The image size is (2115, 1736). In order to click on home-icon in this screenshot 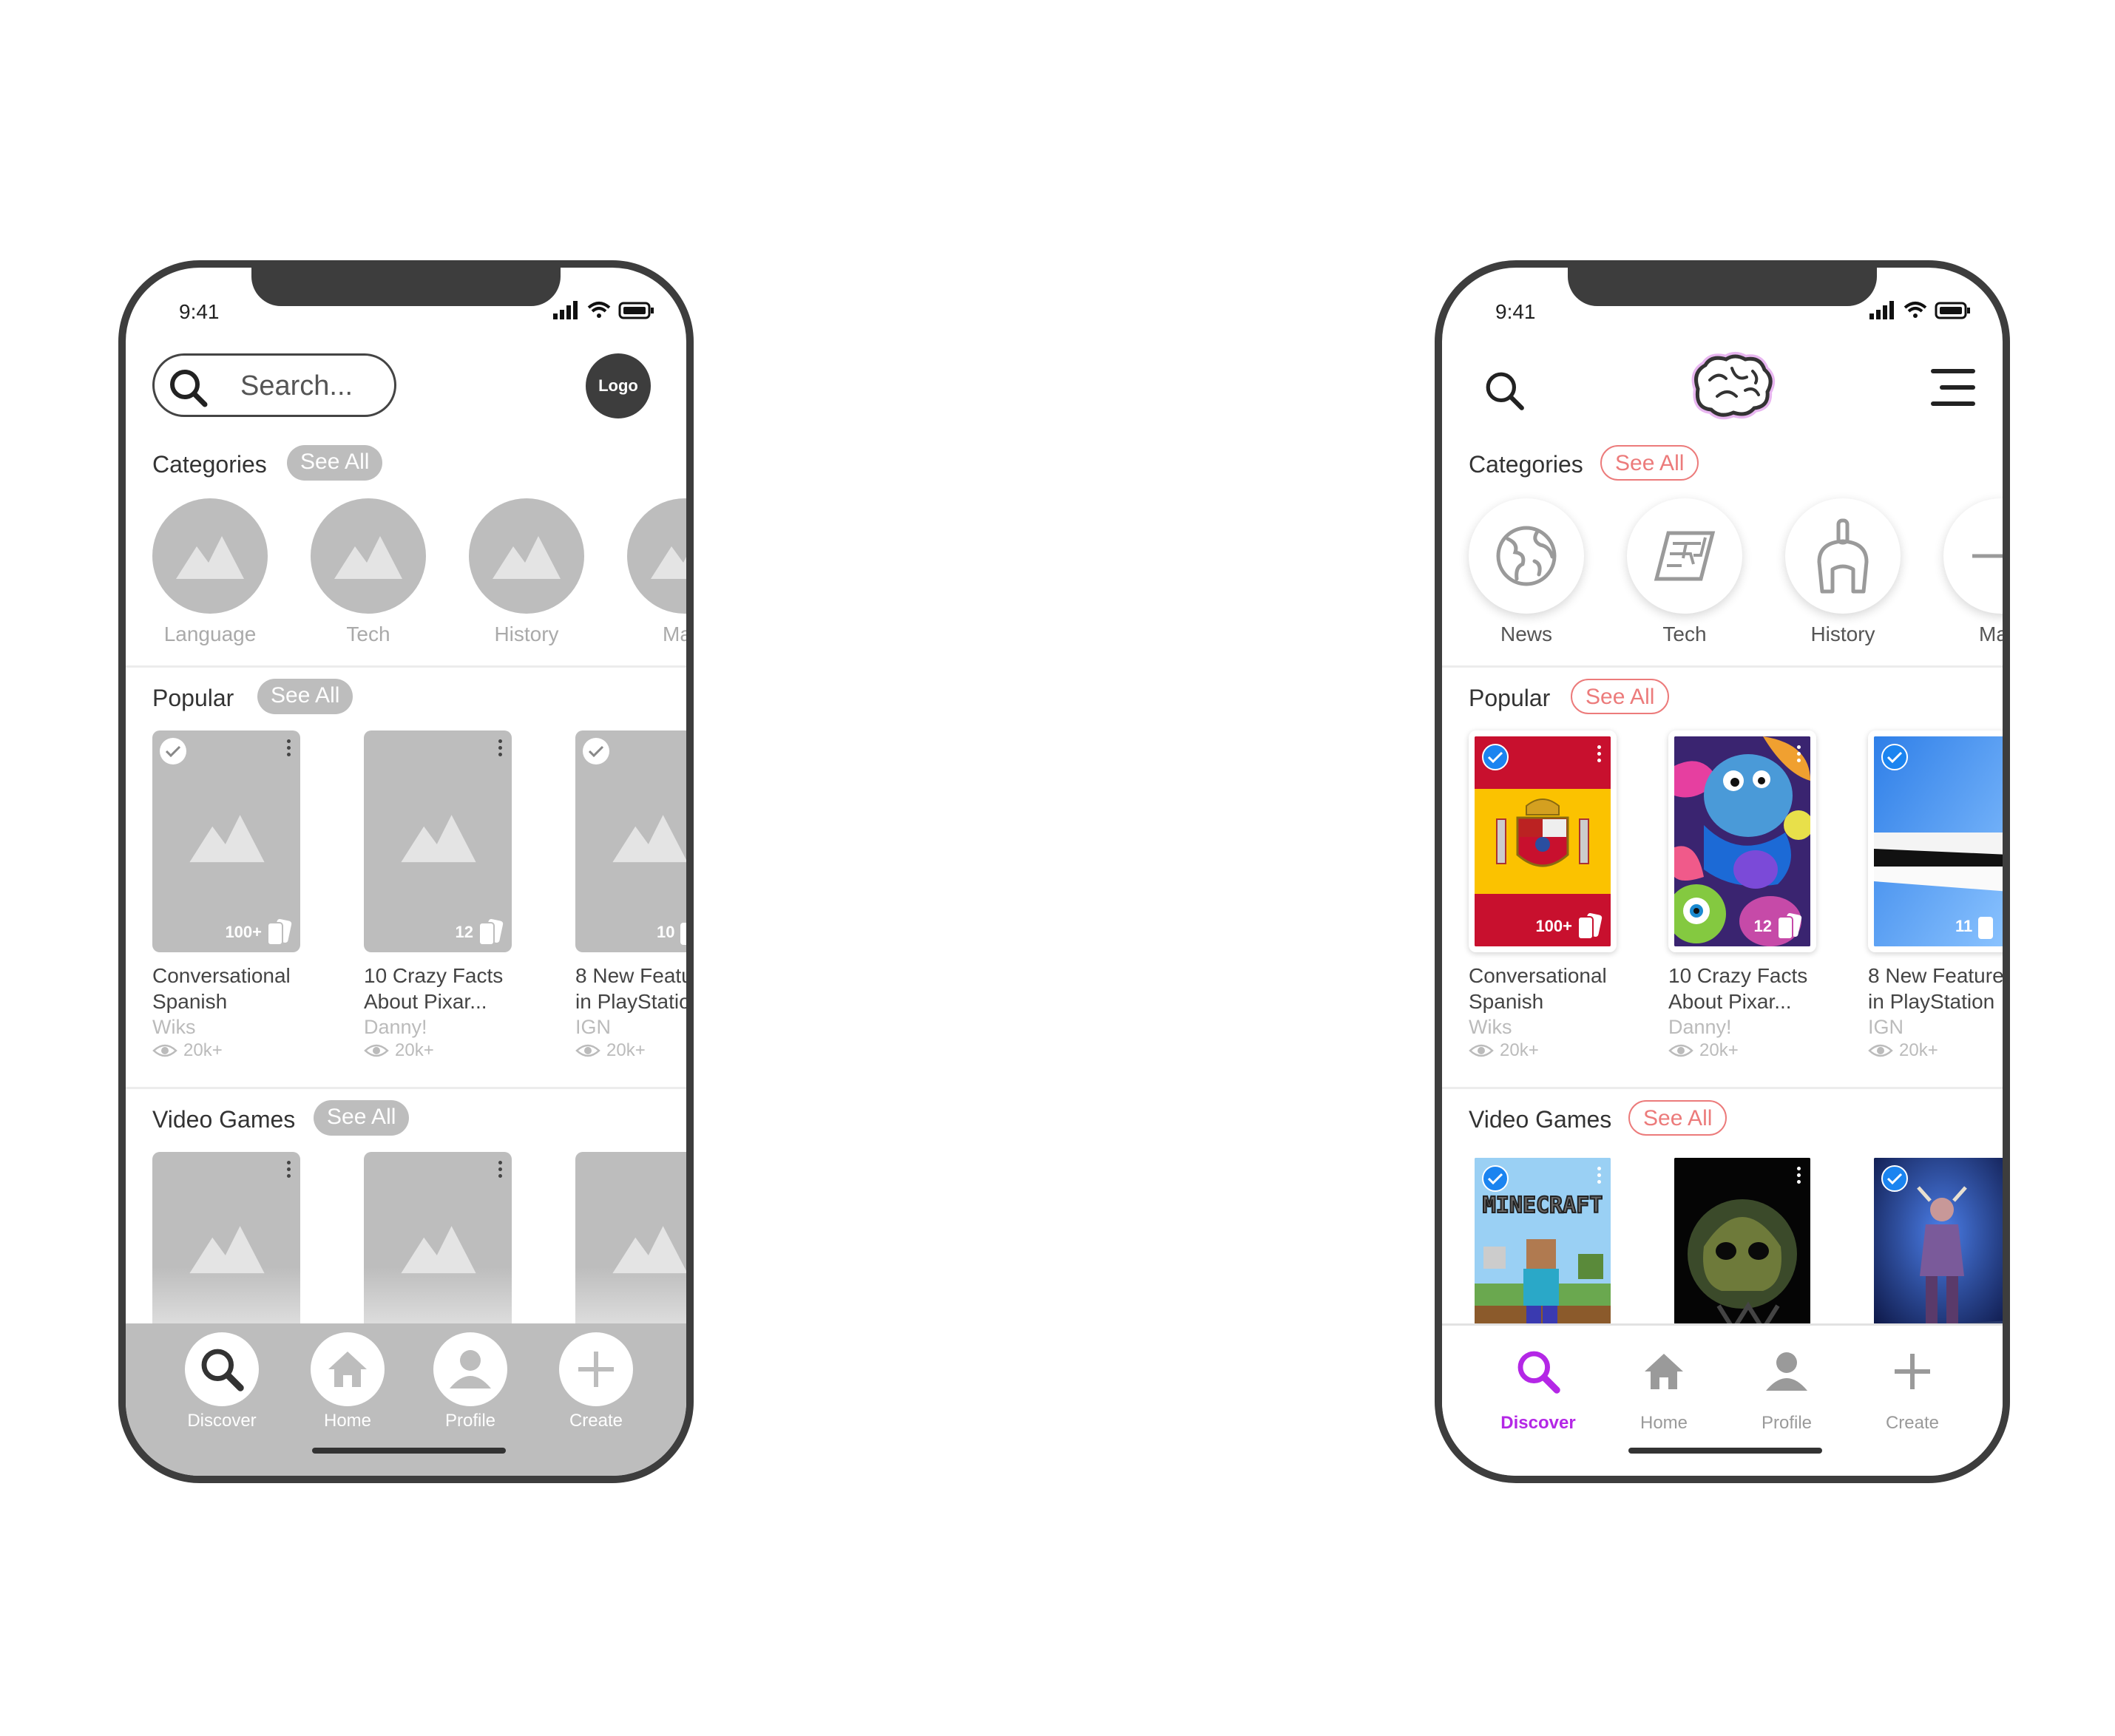, I will do `click(347, 1369)`.